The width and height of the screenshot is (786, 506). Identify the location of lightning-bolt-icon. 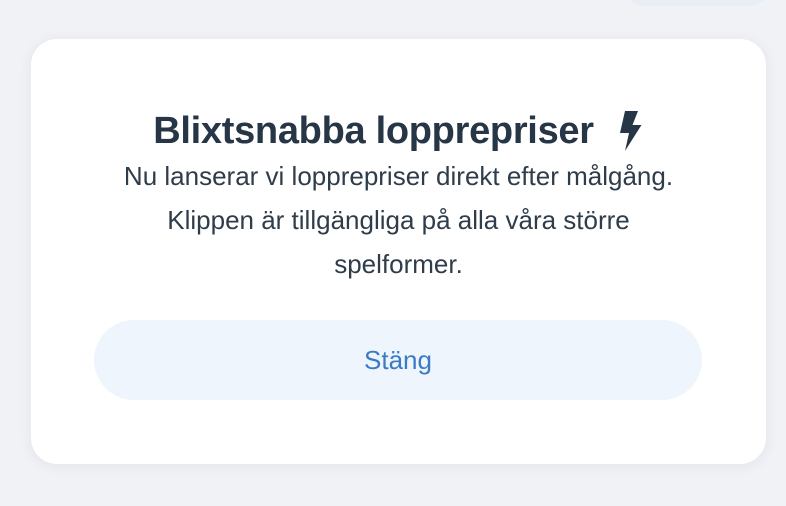
(630, 131).